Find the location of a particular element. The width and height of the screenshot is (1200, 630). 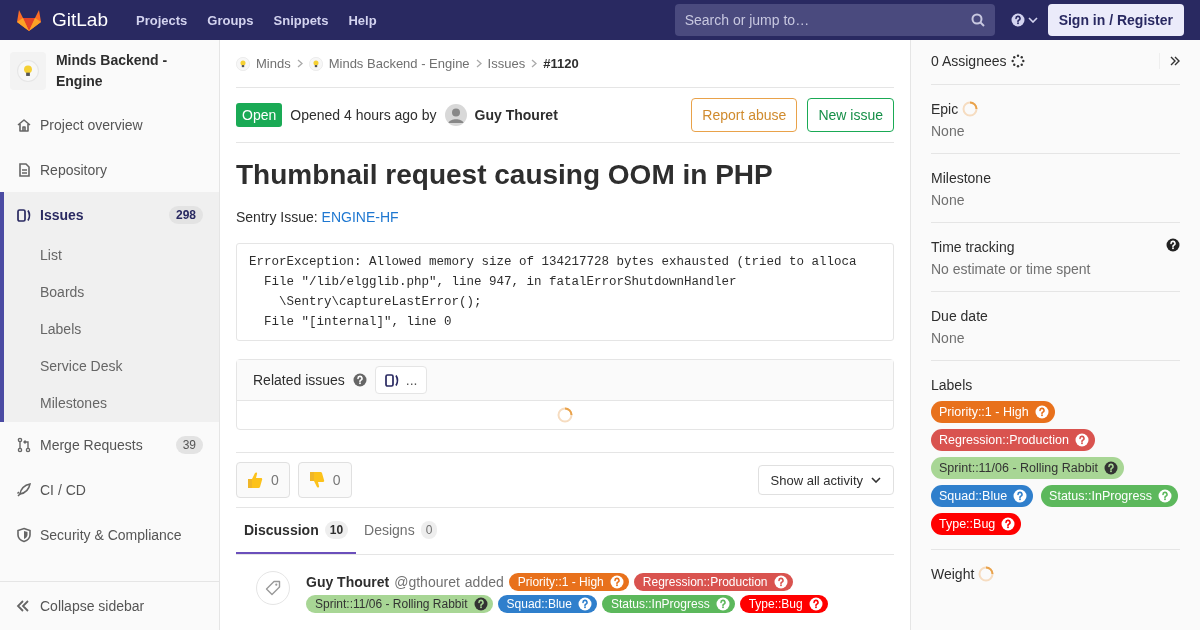

fox-logo-icon is located at coordinates (29, 20).